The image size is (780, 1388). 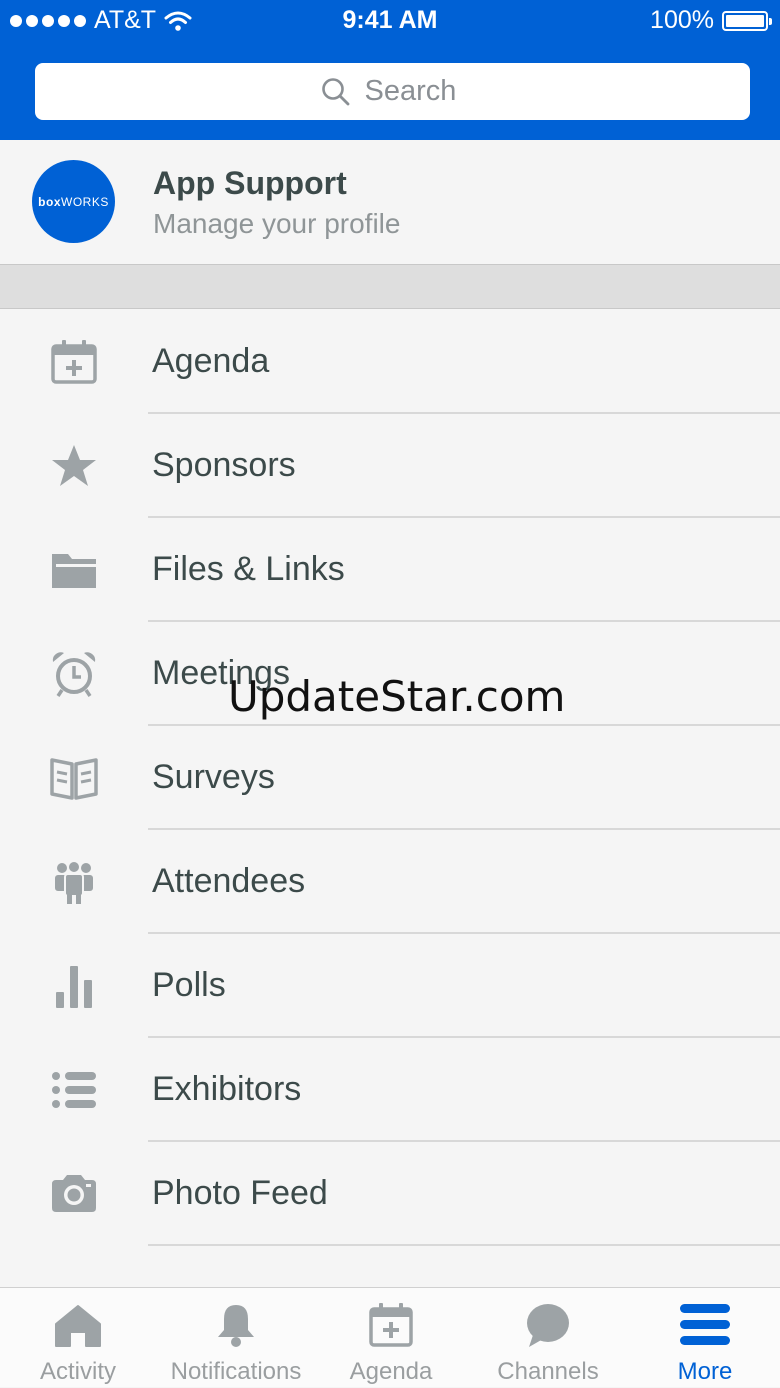 I want to click on tab-channels: Channels, so click(x=548, y=1338).